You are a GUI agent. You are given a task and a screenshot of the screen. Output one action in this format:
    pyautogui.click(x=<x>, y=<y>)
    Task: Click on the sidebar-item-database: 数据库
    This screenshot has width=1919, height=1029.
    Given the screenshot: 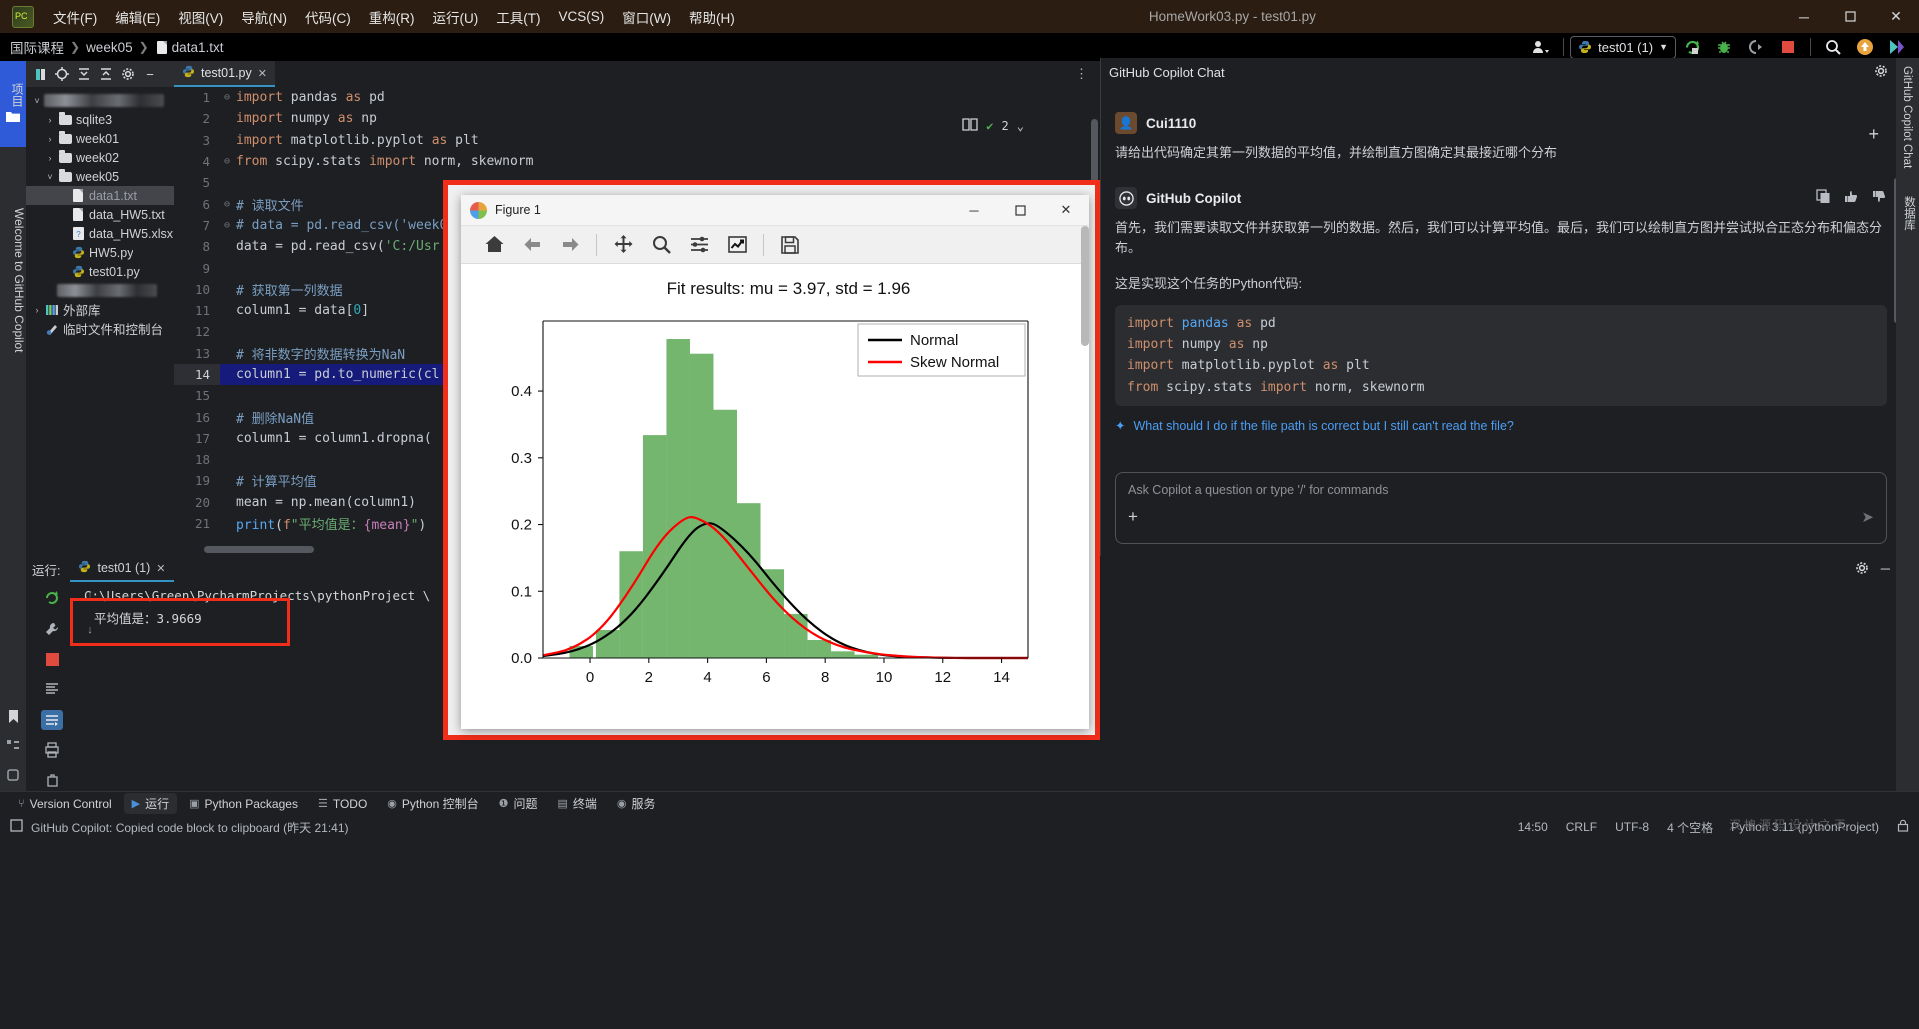 What is the action you would take?
    pyautogui.click(x=1907, y=213)
    